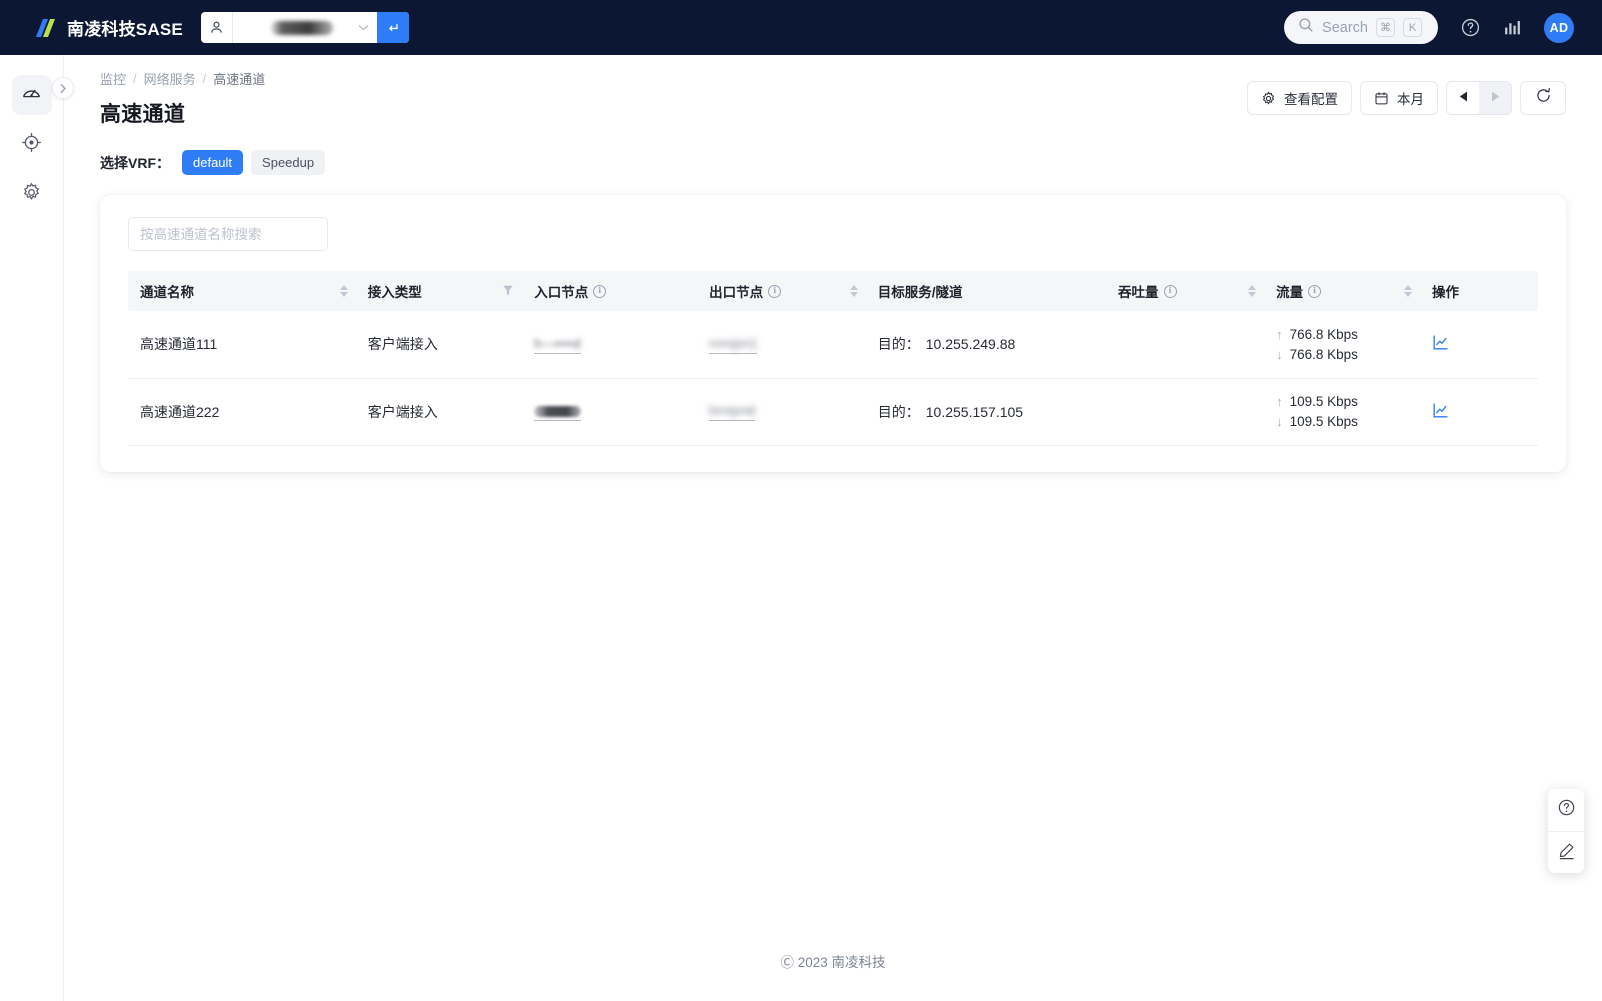  What do you see at coordinates (801, 27) in the screenshot?
I see `top-bar: 南凌科技SASE Search ⌘ K AD` at bounding box center [801, 27].